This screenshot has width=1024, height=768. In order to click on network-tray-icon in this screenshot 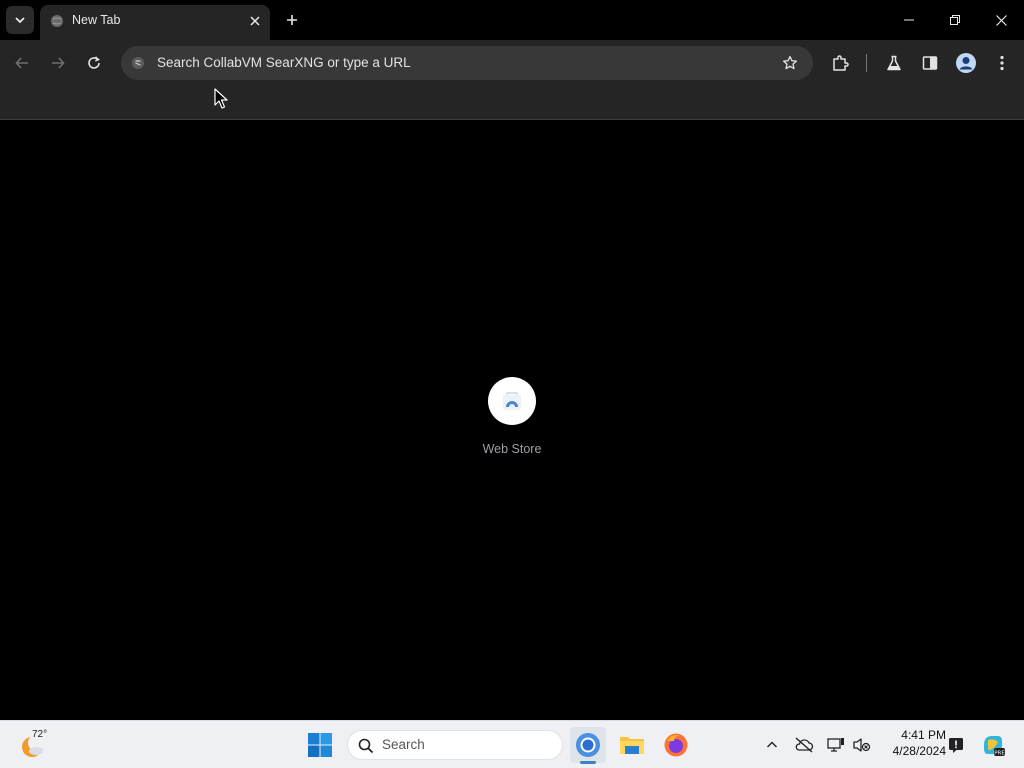, I will do `click(836, 745)`.